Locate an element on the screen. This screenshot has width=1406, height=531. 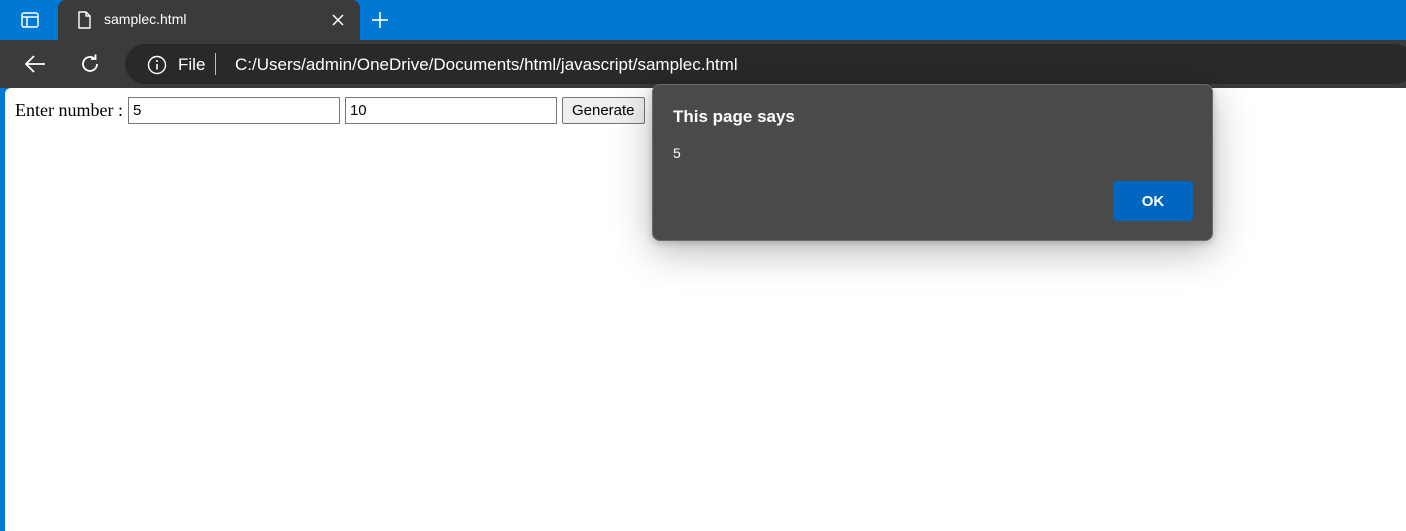
dialog-message: 5 is located at coordinates (677, 153).